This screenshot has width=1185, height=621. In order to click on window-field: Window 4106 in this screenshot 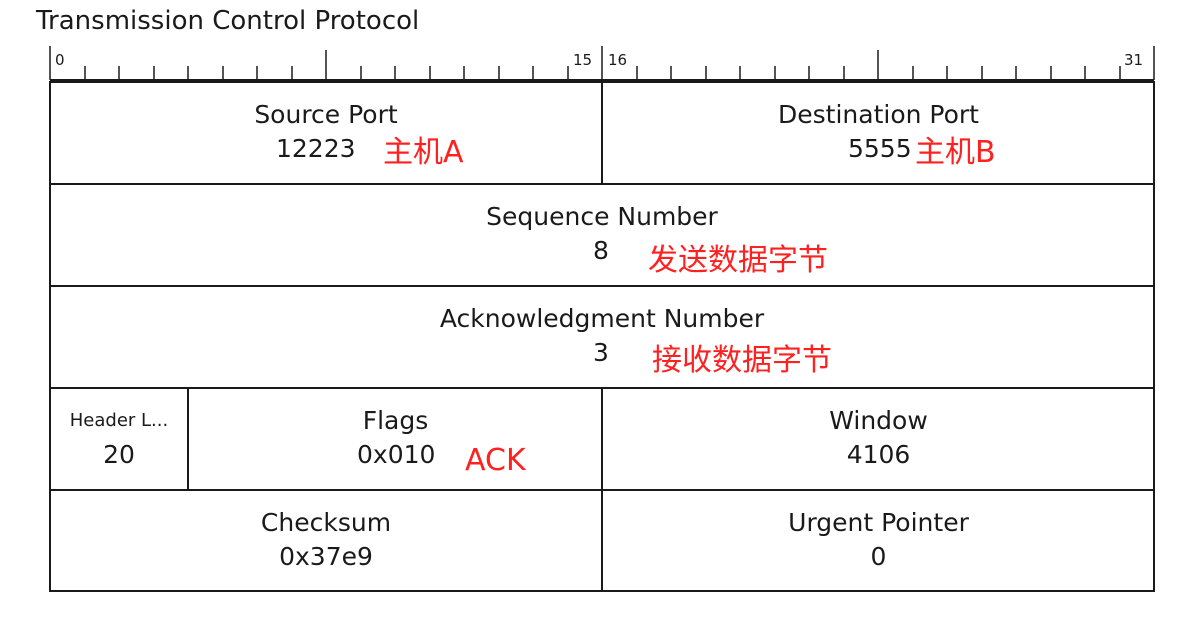, I will do `click(878, 439)`.